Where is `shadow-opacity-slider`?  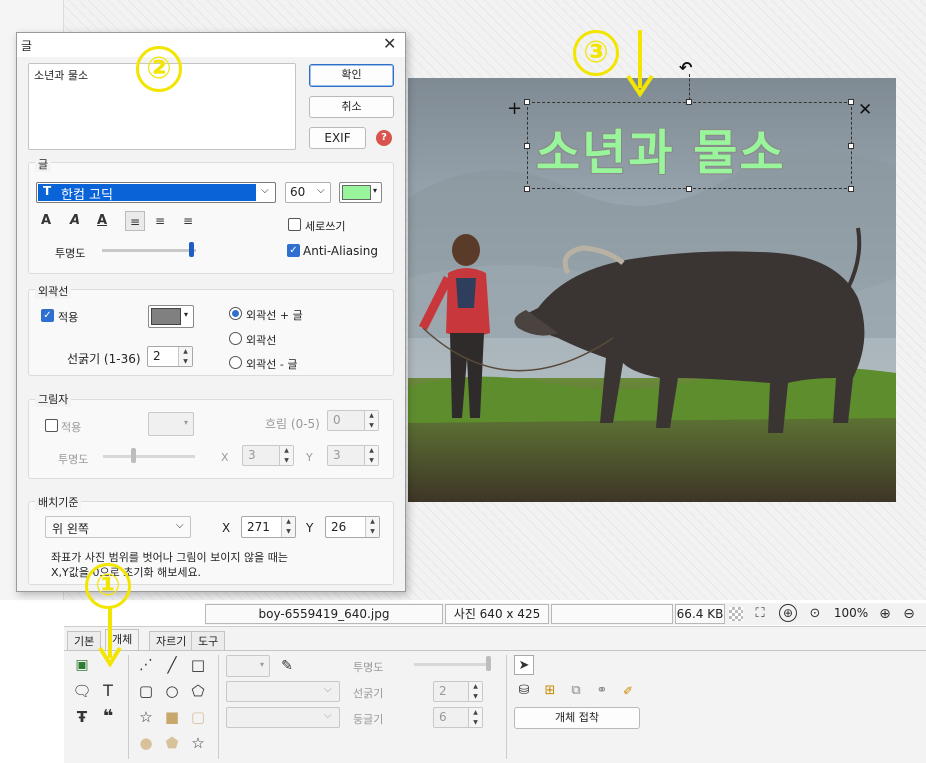
shadow-opacity-slider is located at coordinates (149, 456).